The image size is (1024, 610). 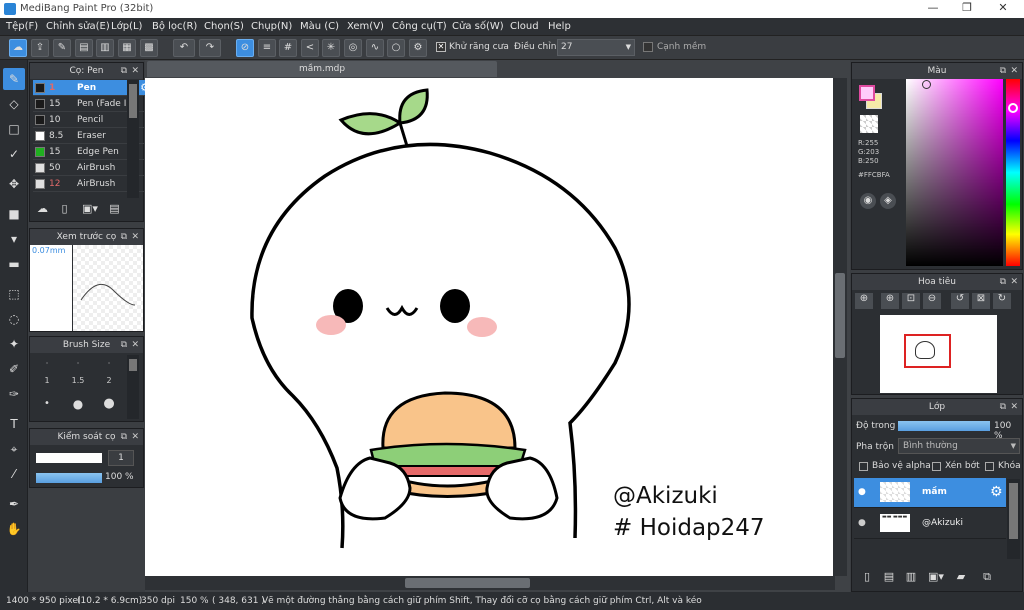 What do you see at coordinates (932, 301) in the screenshot?
I see `zoom-out-icon: ⊖` at bounding box center [932, 301].